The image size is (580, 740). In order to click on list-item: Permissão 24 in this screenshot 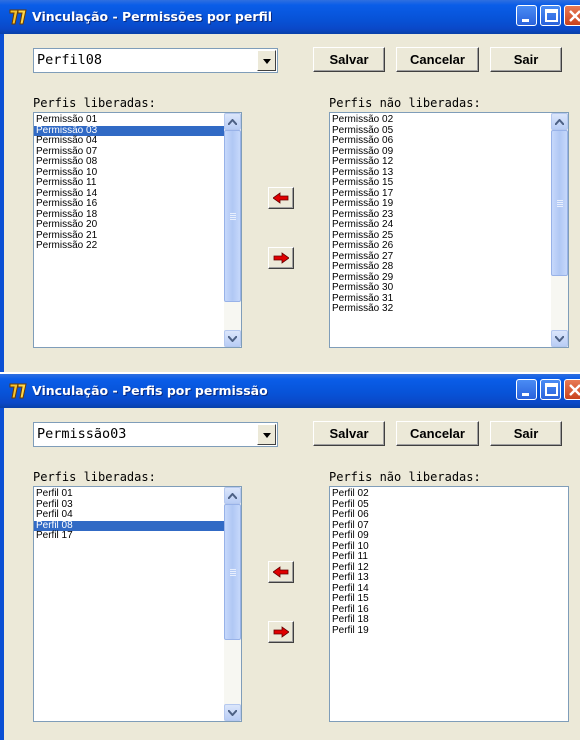, I will do `click(440, 225)`.